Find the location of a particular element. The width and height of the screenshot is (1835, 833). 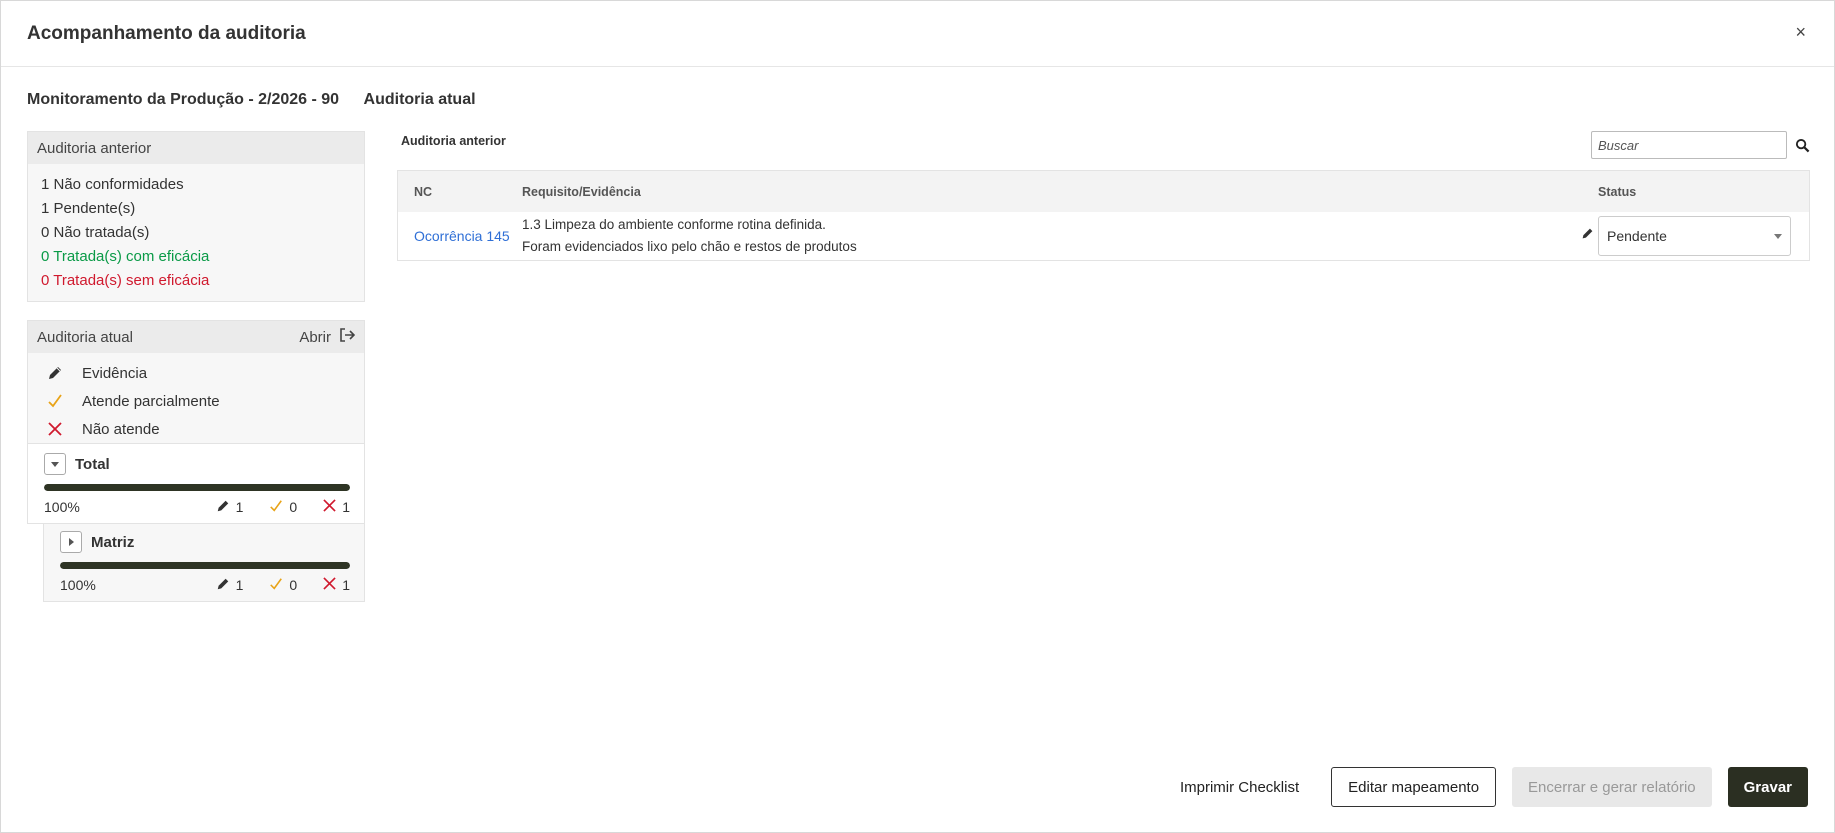

matriz-node-header: Matriz is located at coordinates (205, 542).